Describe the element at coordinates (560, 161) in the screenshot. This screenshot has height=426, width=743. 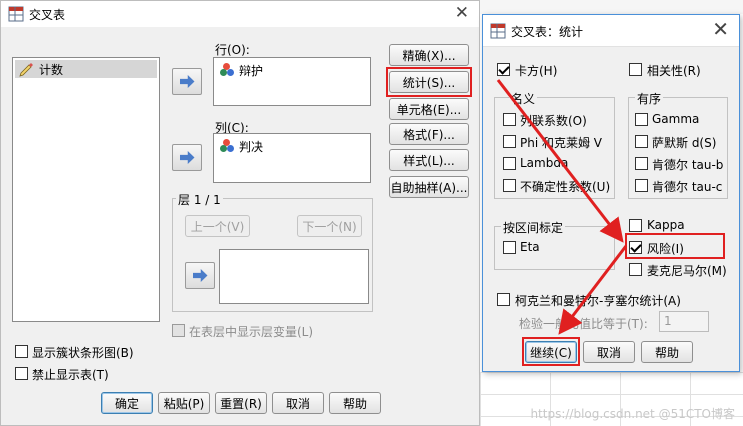
I see `arrow-to-risk` at that location.